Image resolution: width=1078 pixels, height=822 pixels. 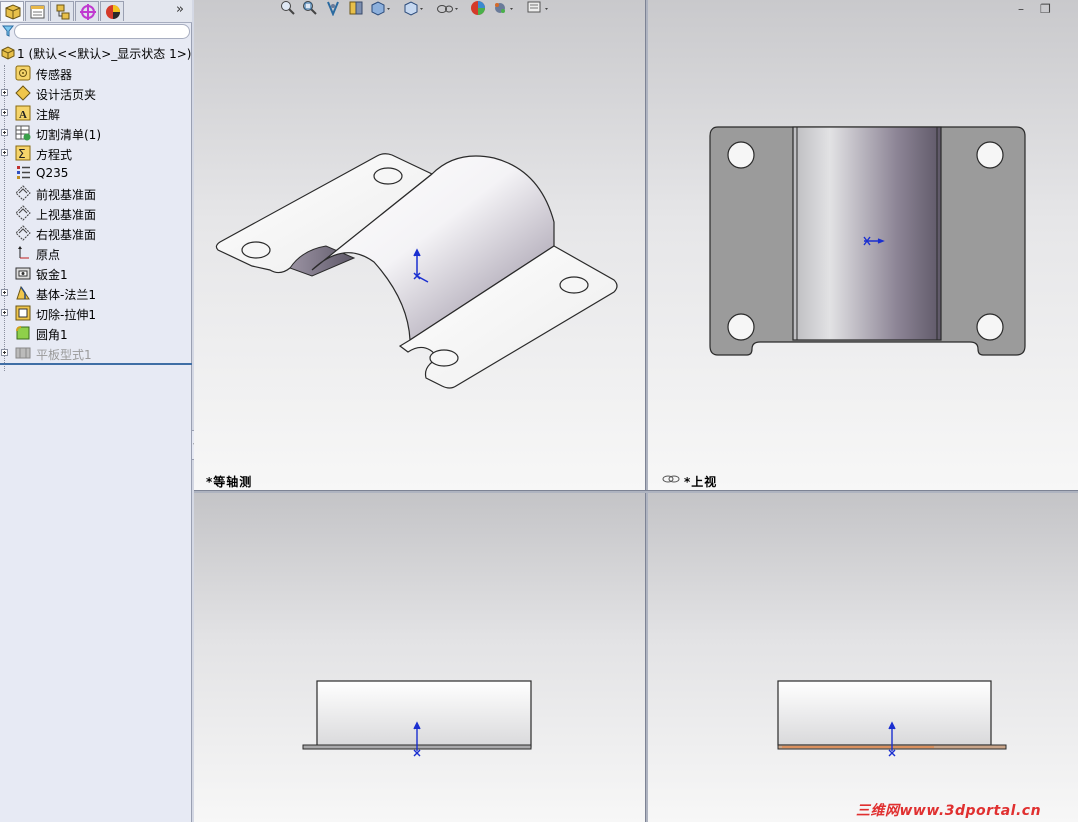 What do you see at coordinates (23, 172) in the screenshot?
I see `material-icon` at bounding box center [23, 172].